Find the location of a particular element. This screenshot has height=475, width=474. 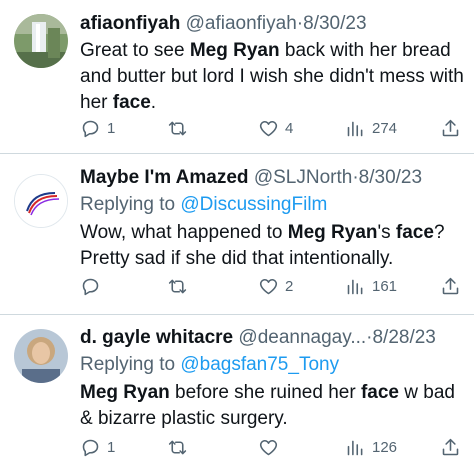

tweet-text-run: Great to see is located at coordinates (135, 50).